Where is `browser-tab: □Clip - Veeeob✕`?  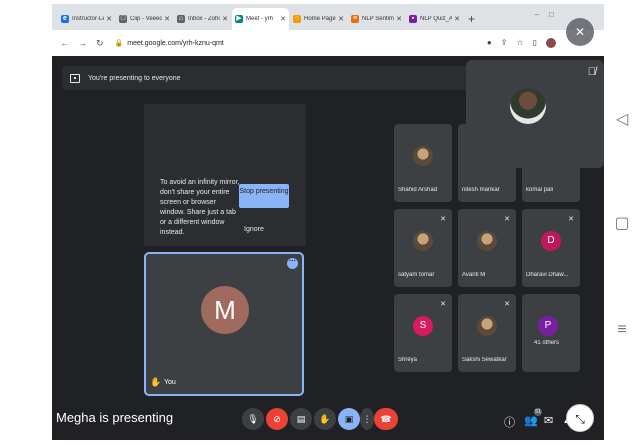 browser-tab: □Clip - Veeeob✕ is located at coordinates (144, 19).